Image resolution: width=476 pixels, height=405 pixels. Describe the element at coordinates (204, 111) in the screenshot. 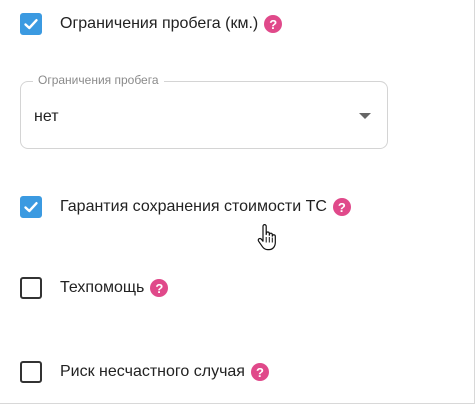

I see `mileage-limit-select: Ограничения пробега нет` at that location.